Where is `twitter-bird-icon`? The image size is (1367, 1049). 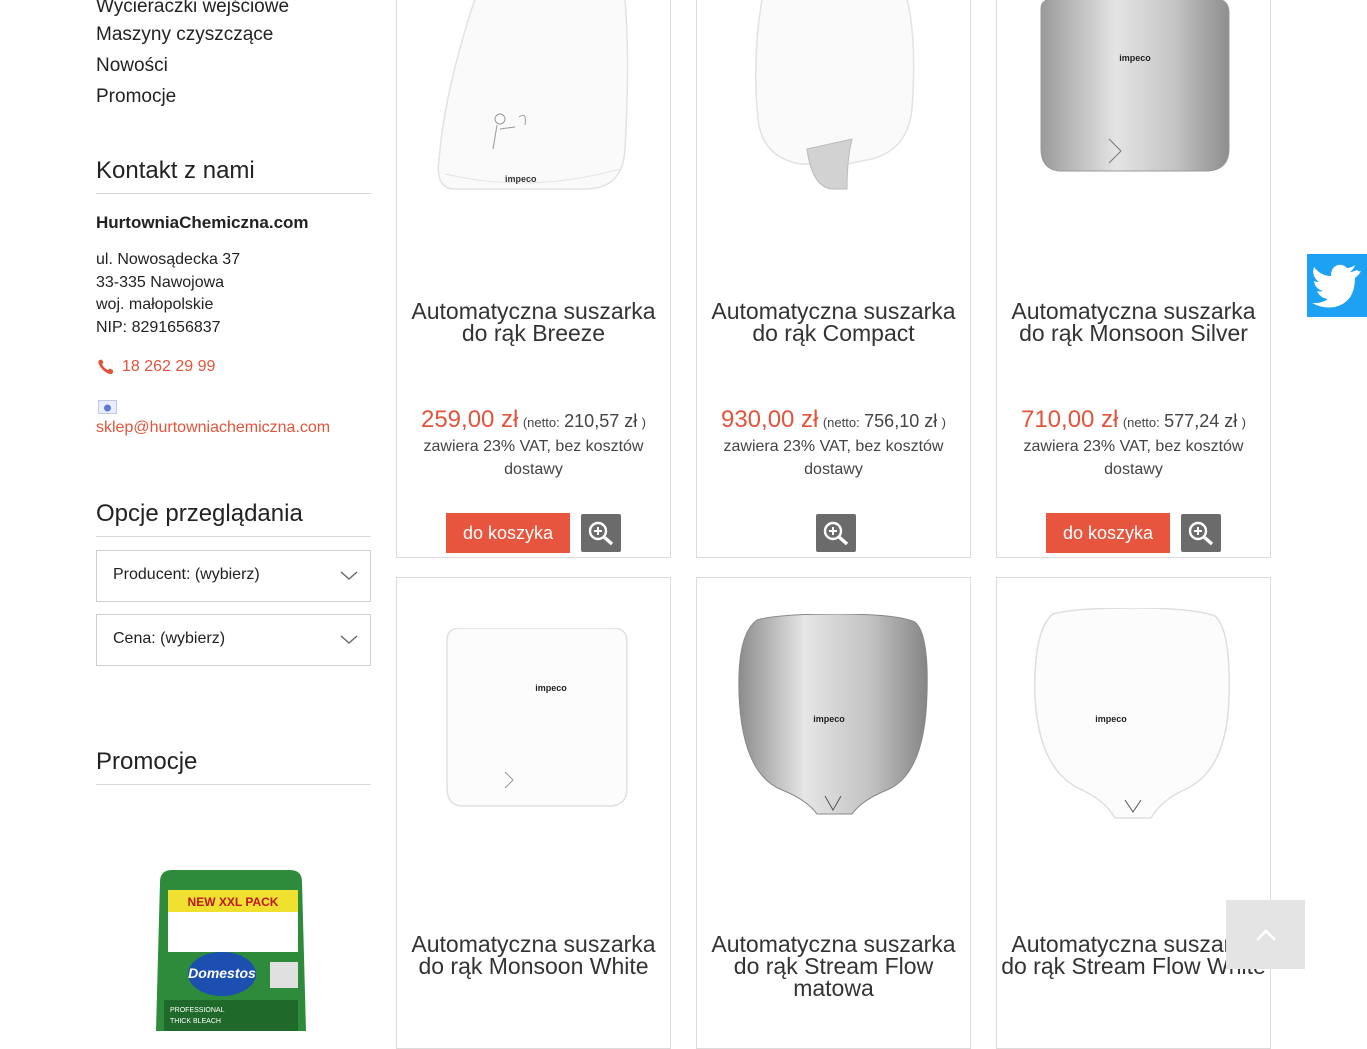
twitter-bird-icon is located at coordinates (1336, 286).